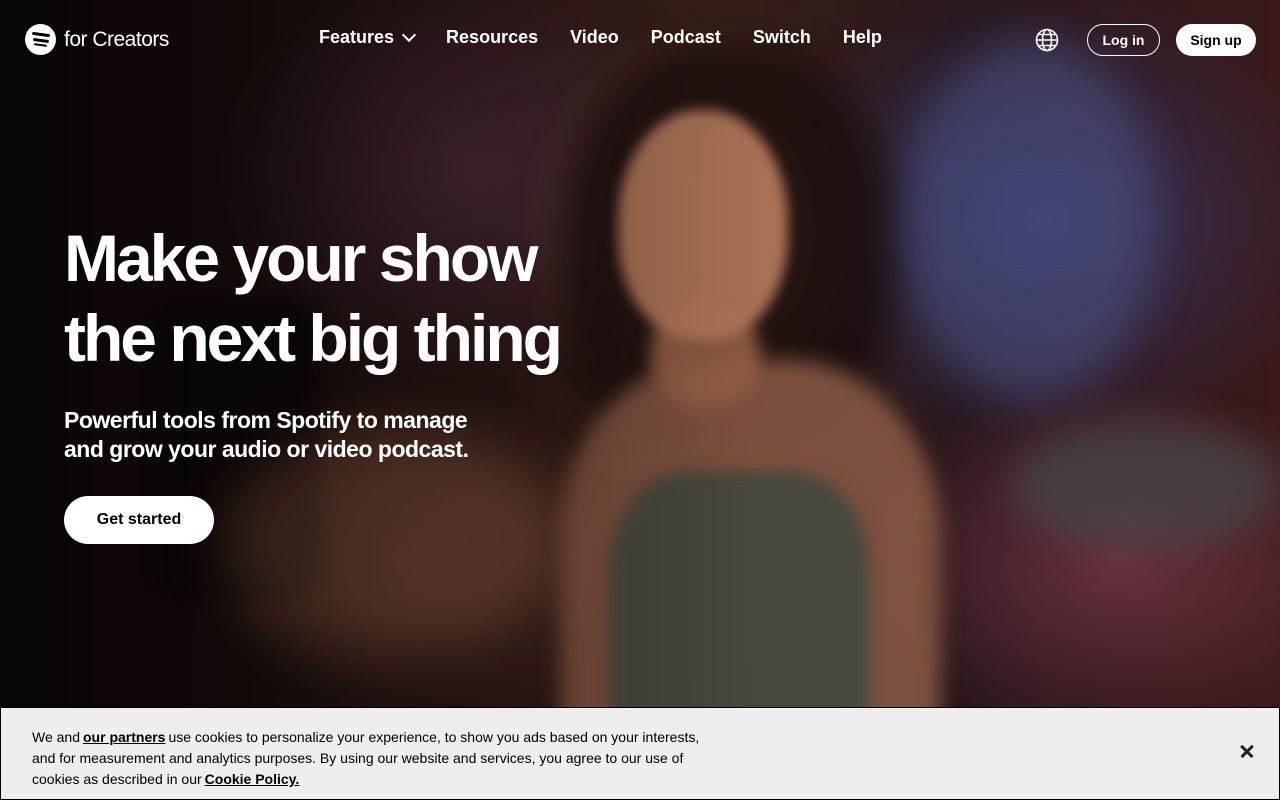  Describe the element at coordinates (705, 355) in the screenshot. I see `person-neck` at that location.